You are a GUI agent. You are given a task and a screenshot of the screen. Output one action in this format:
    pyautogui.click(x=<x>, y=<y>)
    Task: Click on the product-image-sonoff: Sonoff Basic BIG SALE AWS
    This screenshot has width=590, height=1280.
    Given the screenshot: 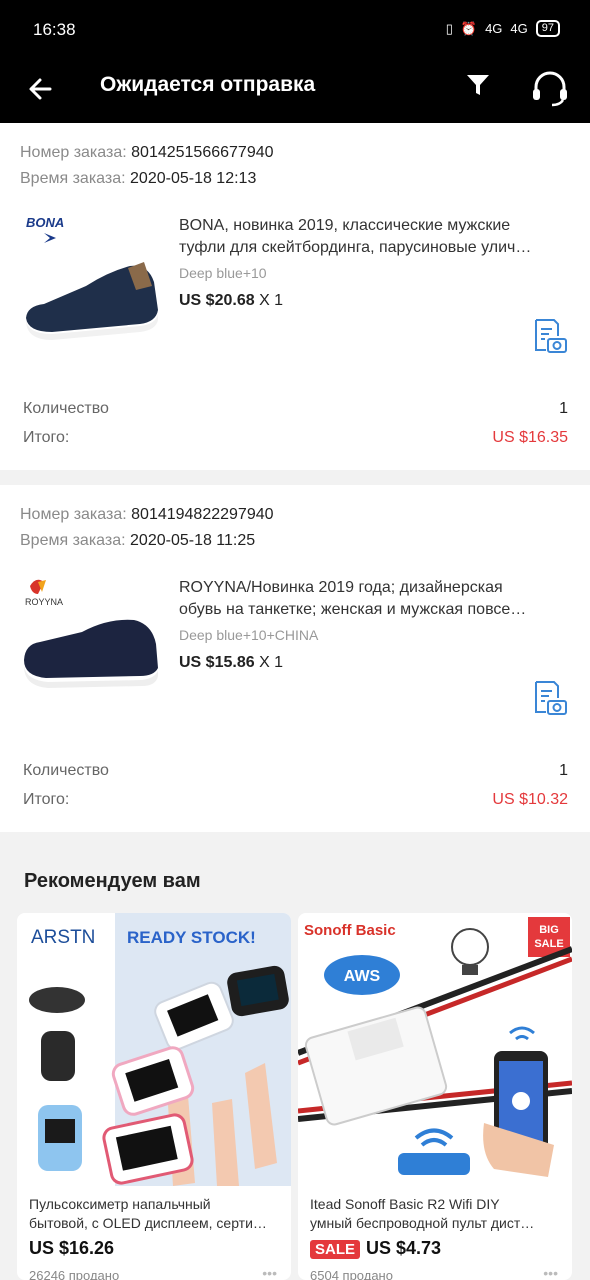 What is the action you would take?
    pyautogui.click(x=435, y=1049)
    